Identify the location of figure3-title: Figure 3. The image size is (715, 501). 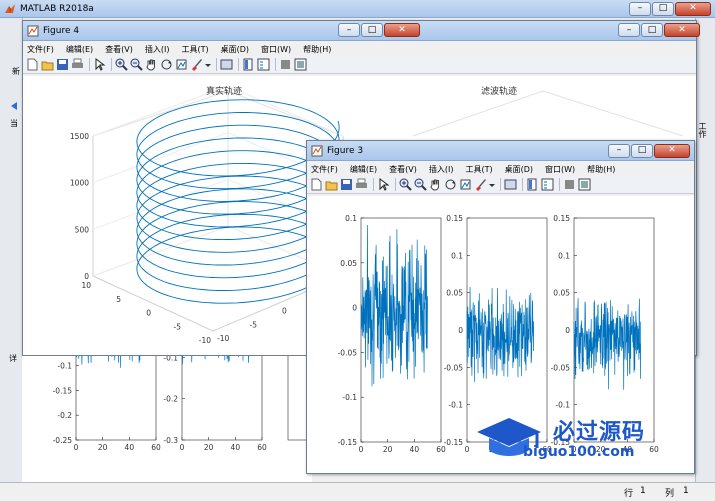
(345, 150).